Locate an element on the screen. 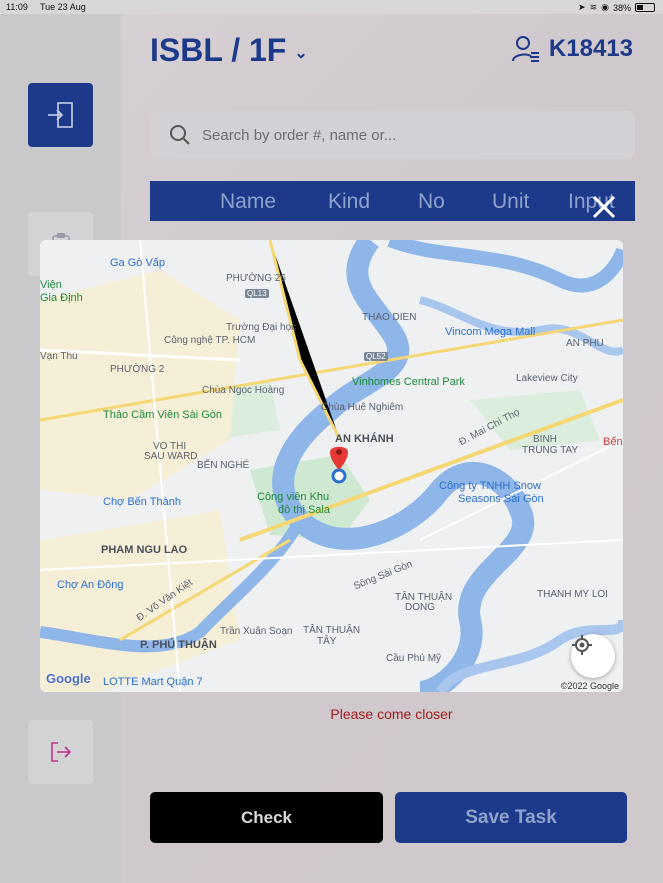 The width and height of the screenshot is (663, 883). close-icon is located at coordinates (604, 207).